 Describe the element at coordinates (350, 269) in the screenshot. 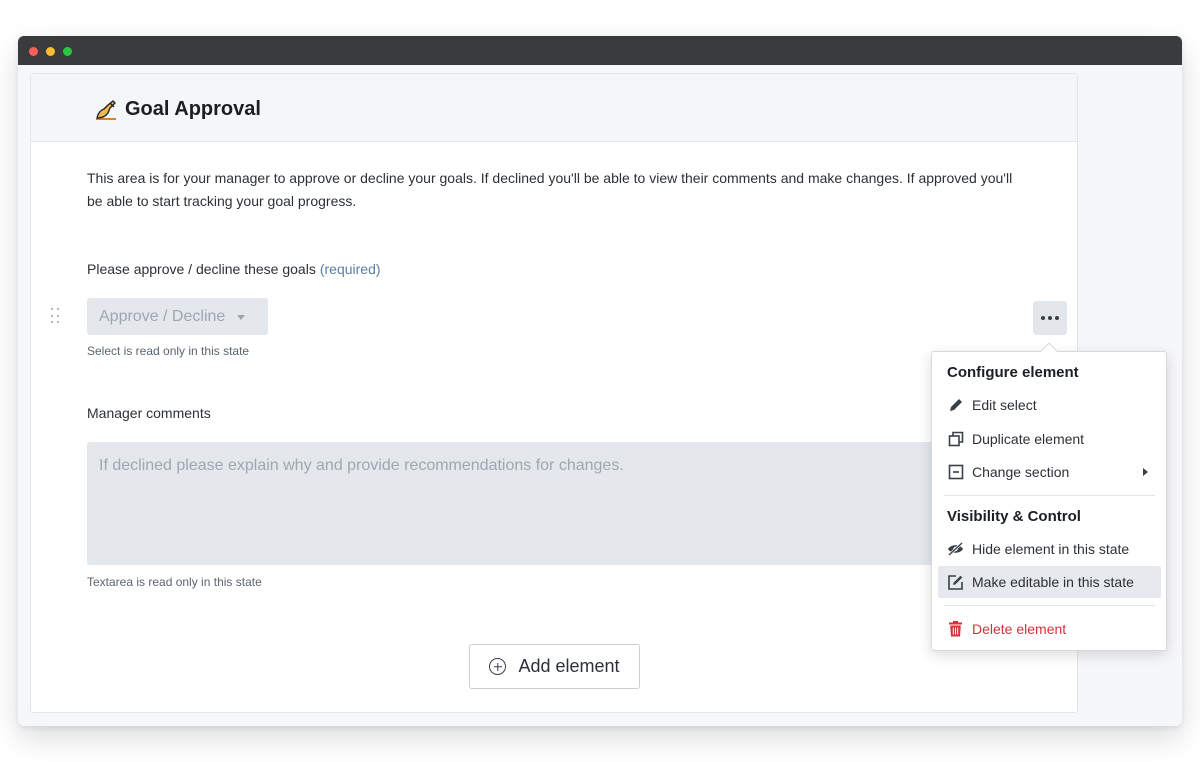

I see `required-indicator: (required)` at that location.